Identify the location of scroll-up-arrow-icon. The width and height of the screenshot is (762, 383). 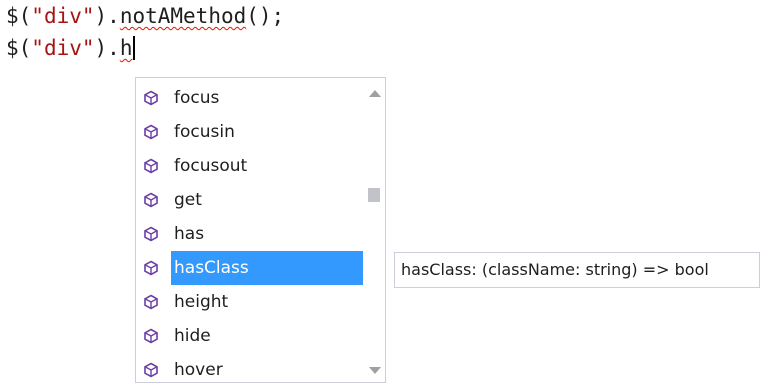
(375, 93).